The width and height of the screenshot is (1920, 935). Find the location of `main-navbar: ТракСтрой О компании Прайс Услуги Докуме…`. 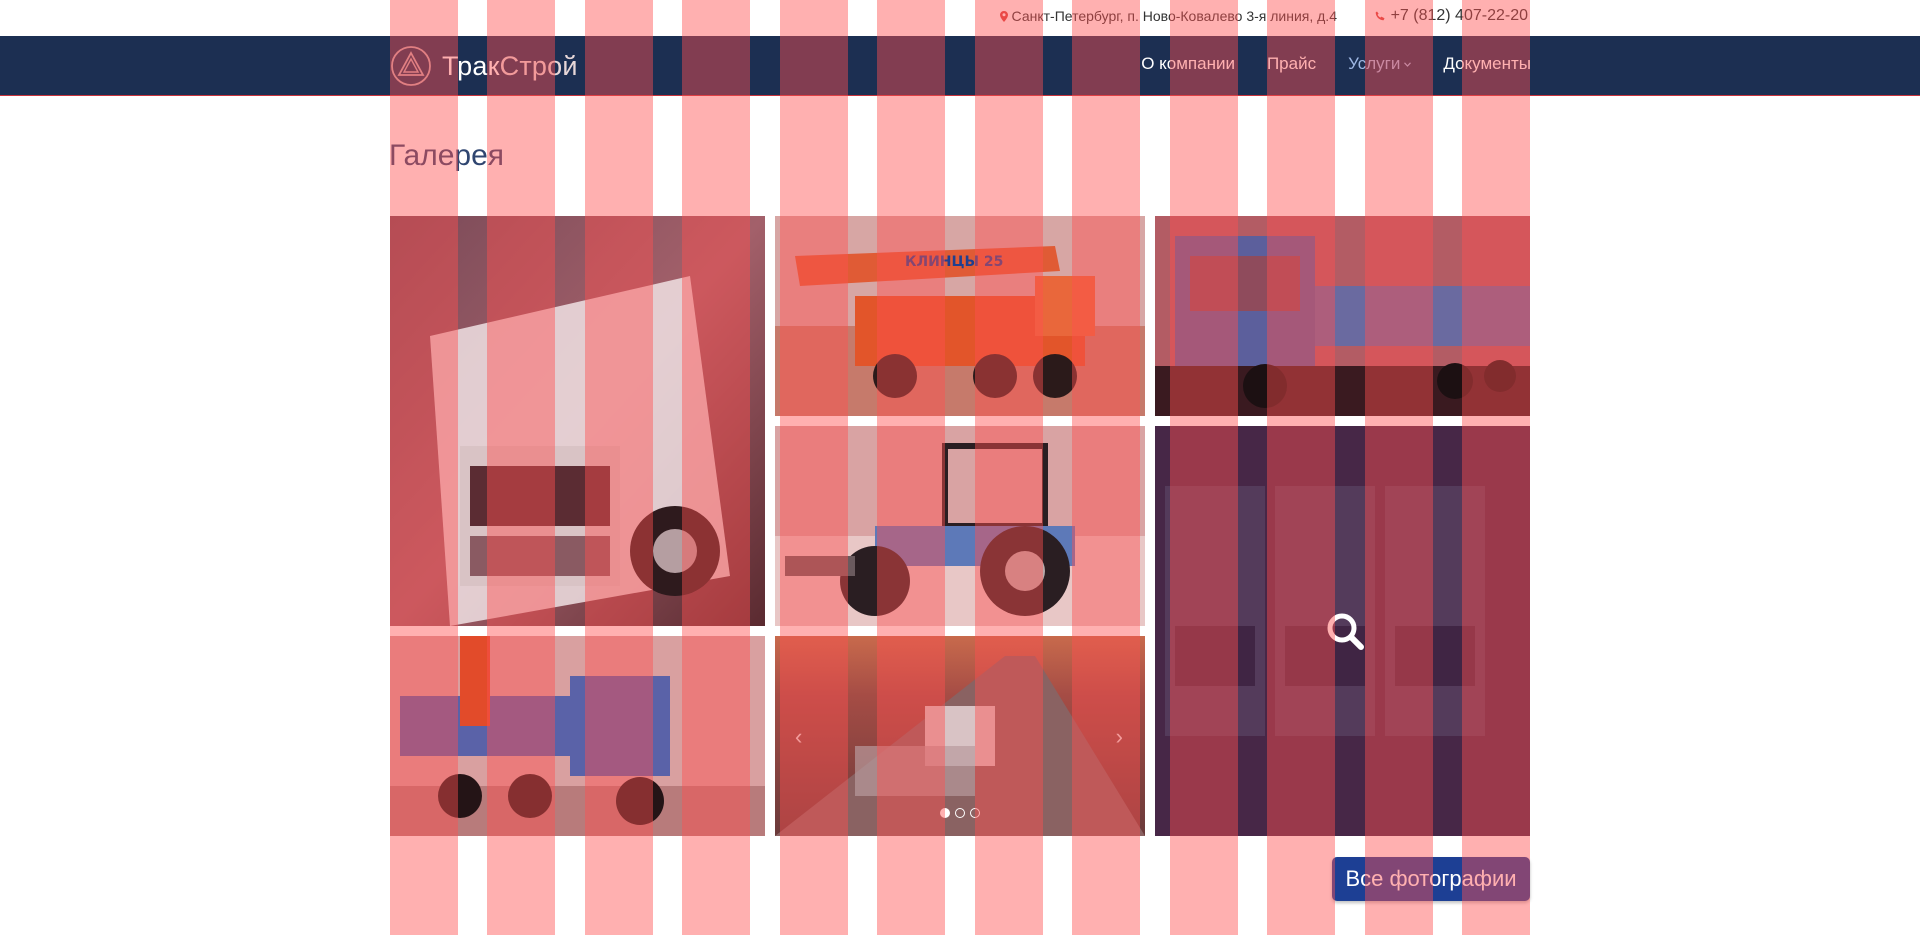

main-navbar: ТракСтрой О компании Прайс Услуги Докуме… is located at coordinates (960, 66).